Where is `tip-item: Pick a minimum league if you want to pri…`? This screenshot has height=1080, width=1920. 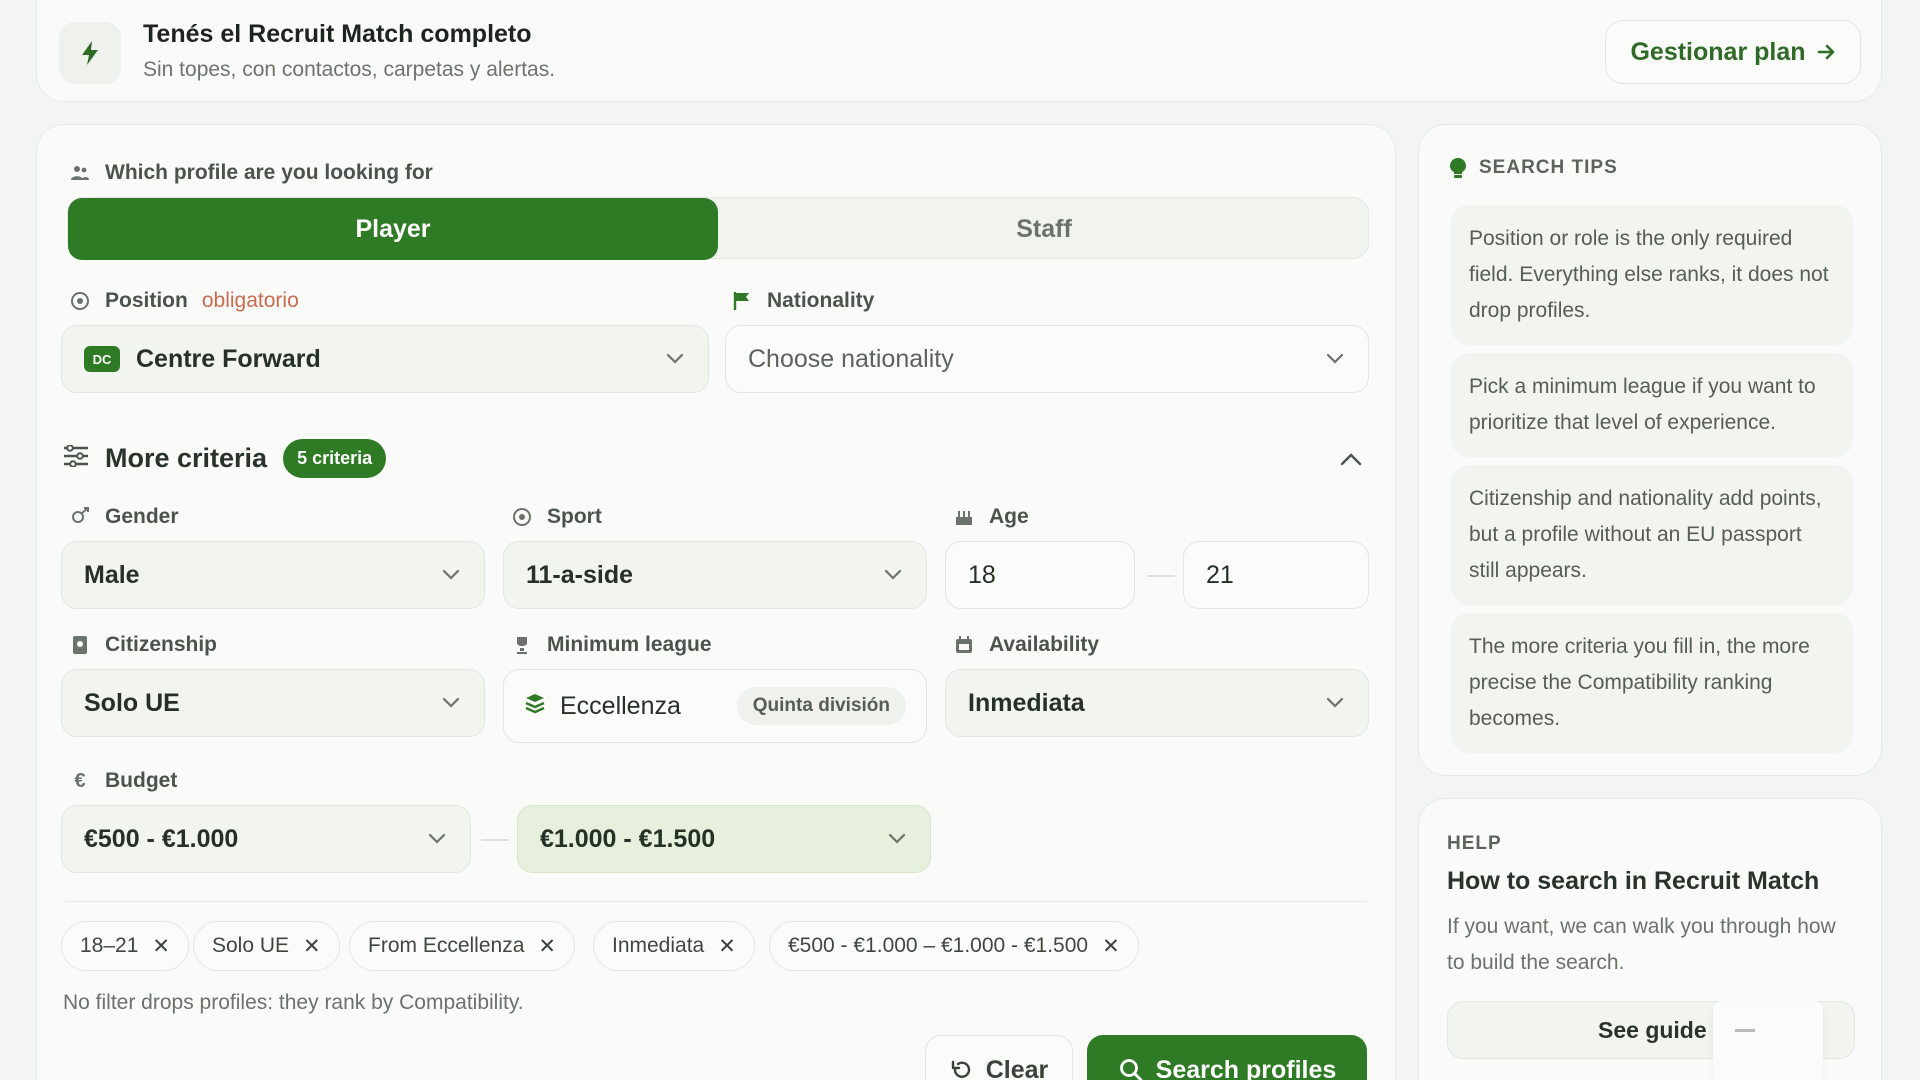
tip-item: Pick a minimum league if you want to pri… is located at coordinates (1652, 405).